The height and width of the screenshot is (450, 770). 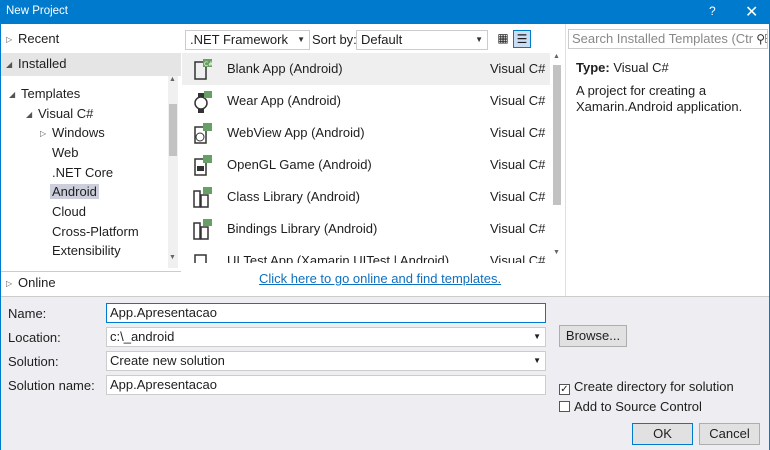 What do you see at coordinates (78, 132) in the screenshot?
I see `tree-item-label: Windows` at bounding box center [78, 132].